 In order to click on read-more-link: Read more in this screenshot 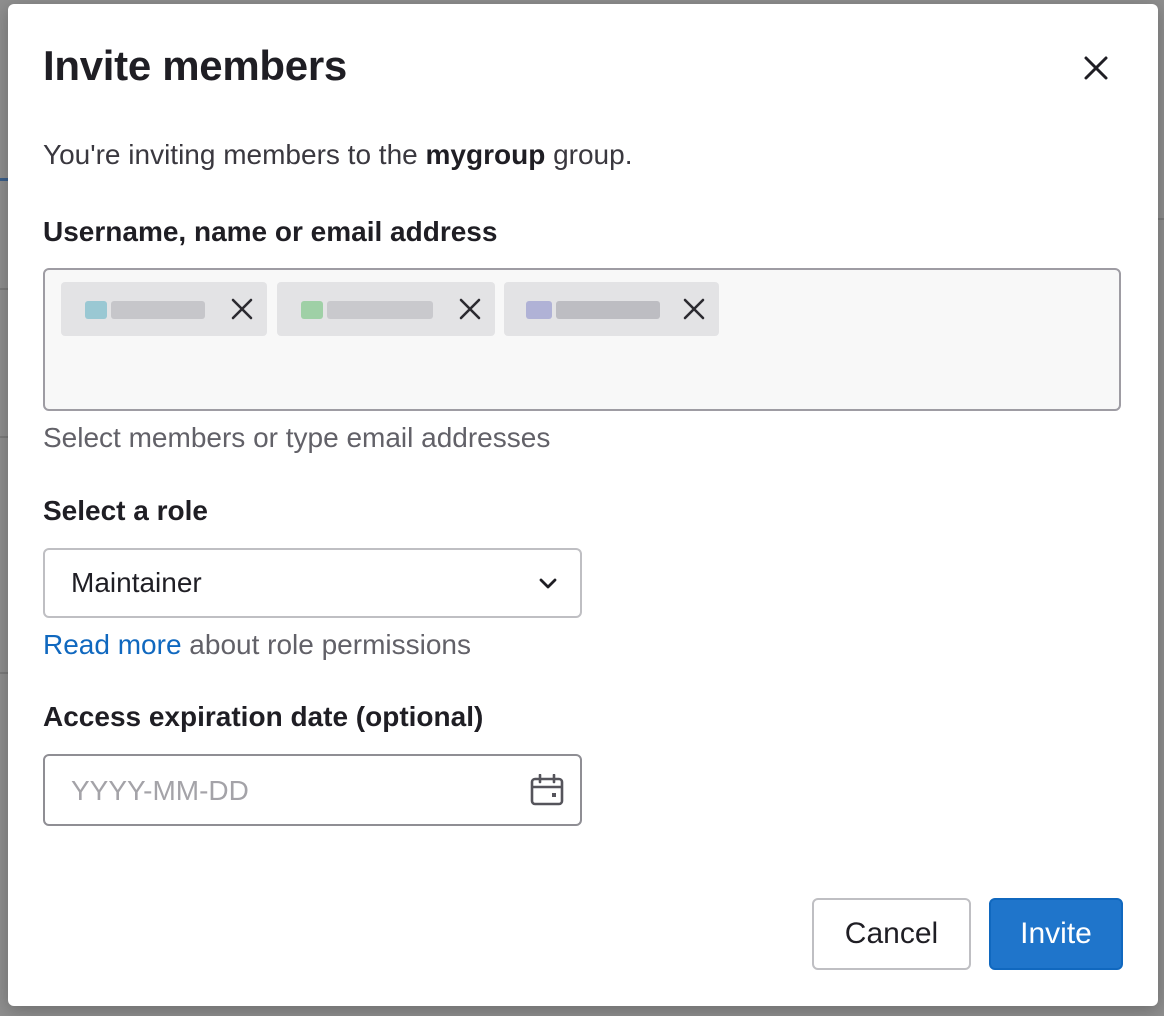, I will do `click(112, 644)`.